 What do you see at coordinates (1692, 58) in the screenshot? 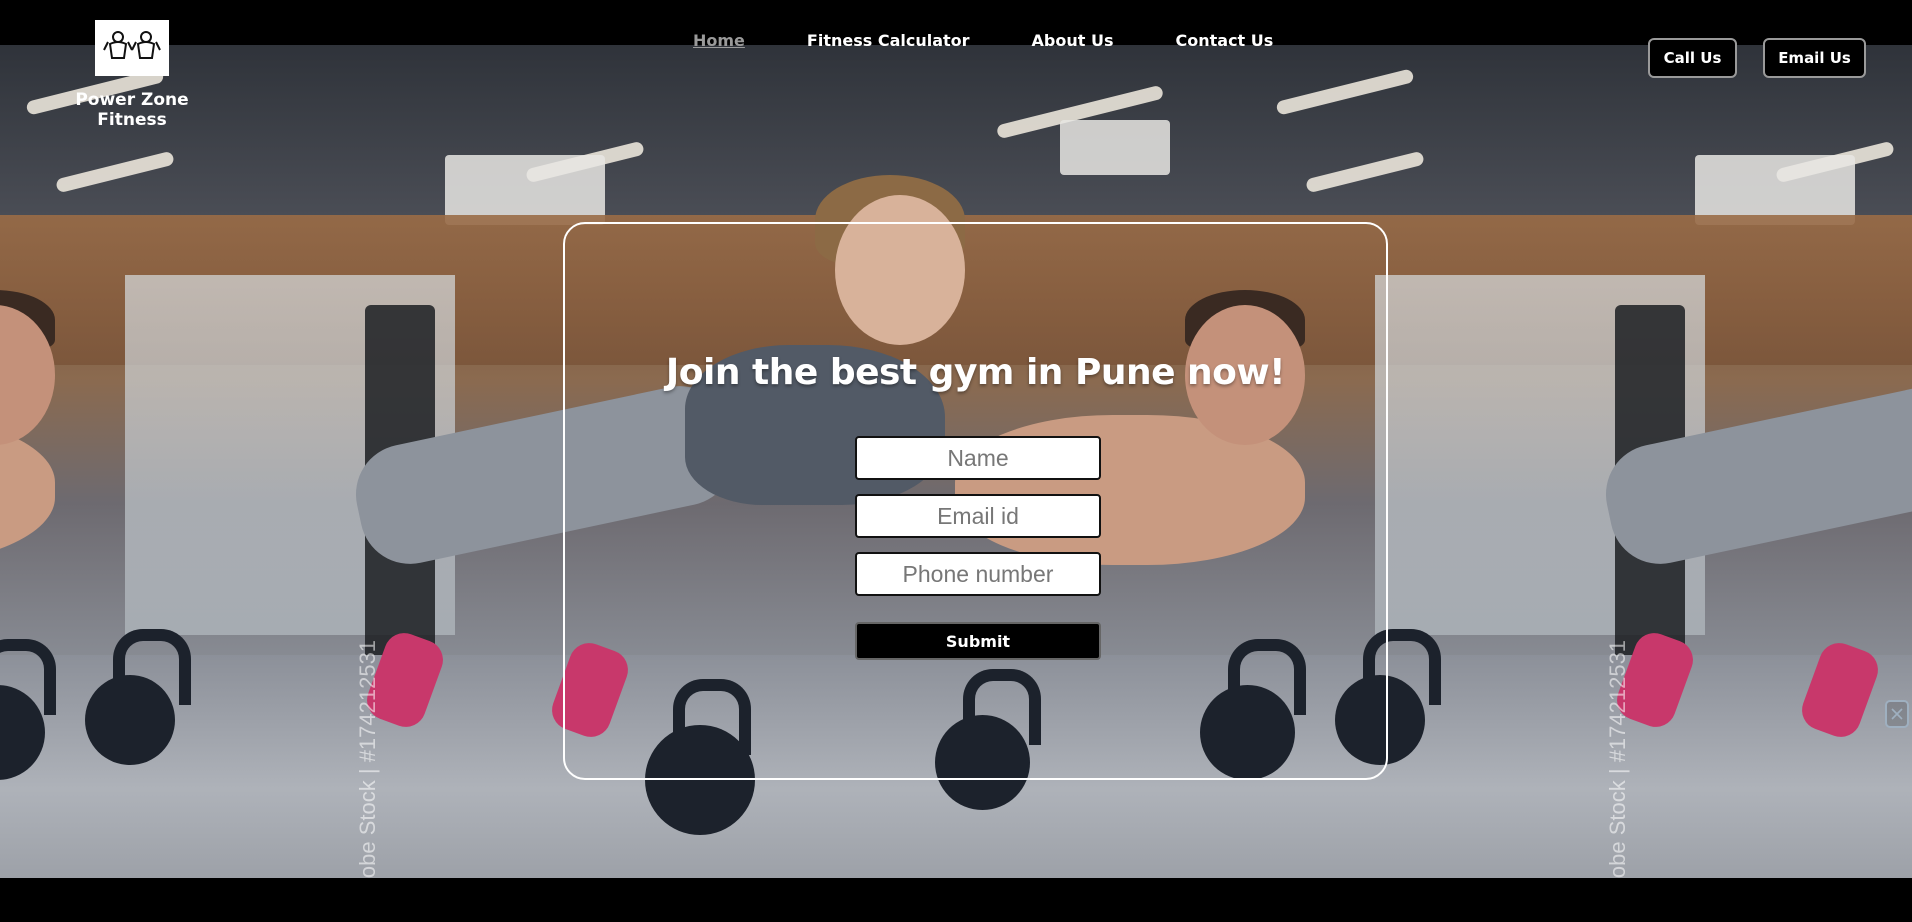
I see `call-us-button: Call Us` at bounding box center [1692, 58].